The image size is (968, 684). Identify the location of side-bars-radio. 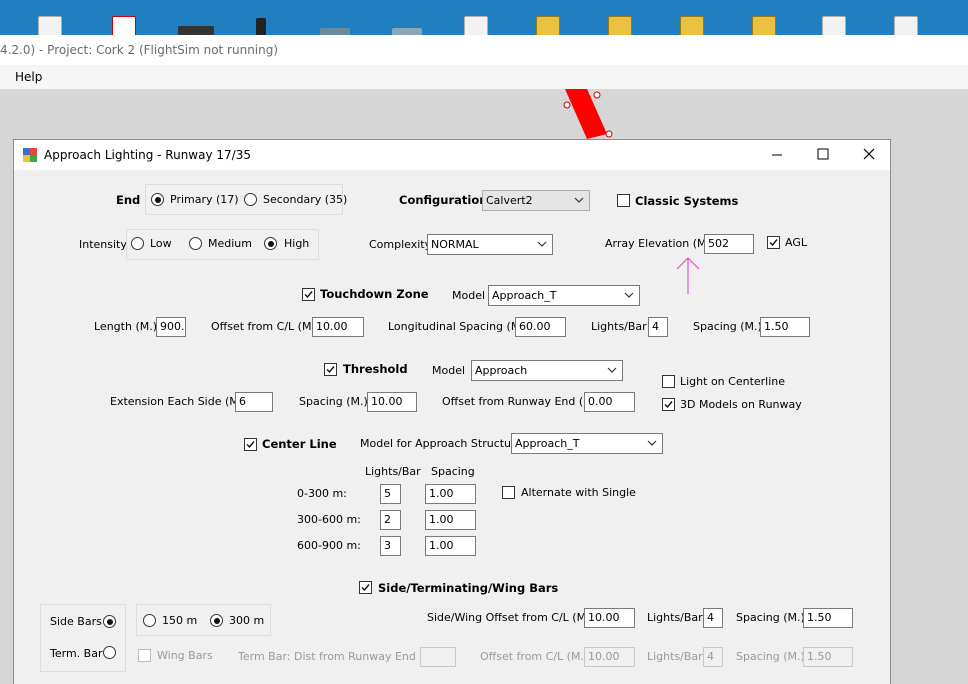
(109, 621).